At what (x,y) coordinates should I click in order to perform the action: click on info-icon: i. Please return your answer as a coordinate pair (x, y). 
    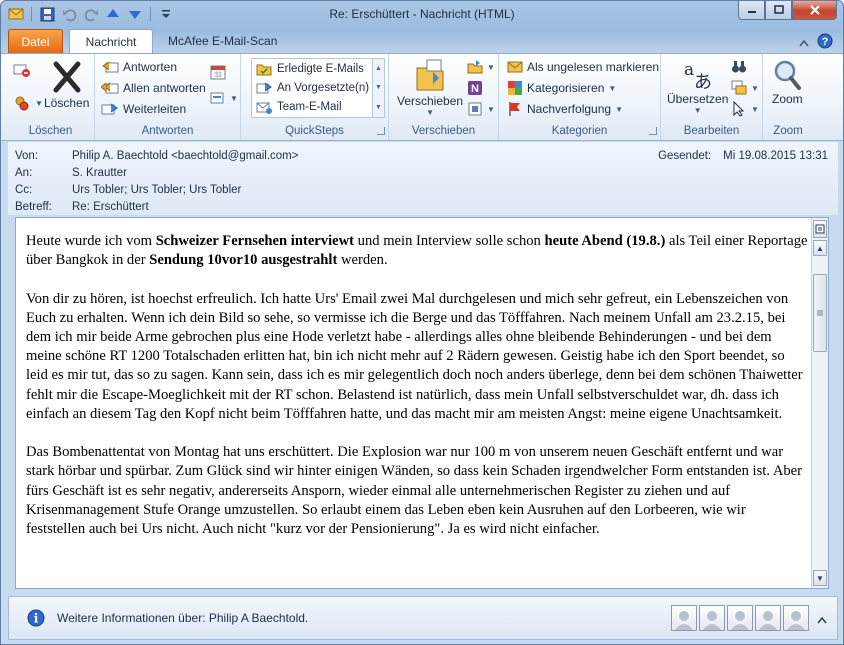
    Looking at the image, I should click on (36, 619).